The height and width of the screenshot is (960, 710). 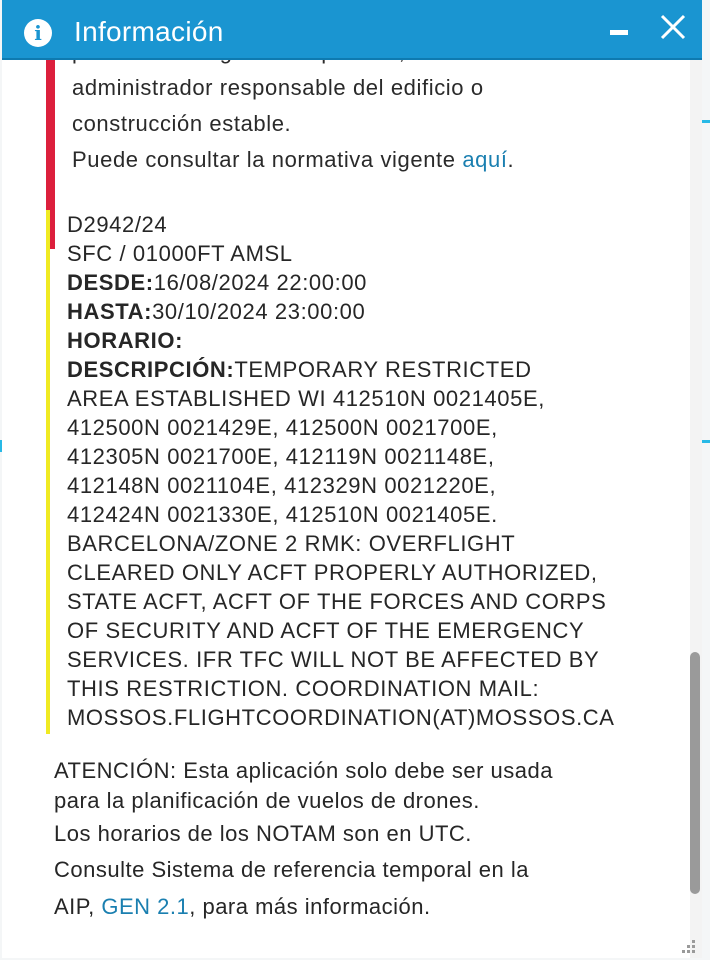 I want to click on notam-altitude: SFC / 01000FT AMSL, so click(x=180, y=253).